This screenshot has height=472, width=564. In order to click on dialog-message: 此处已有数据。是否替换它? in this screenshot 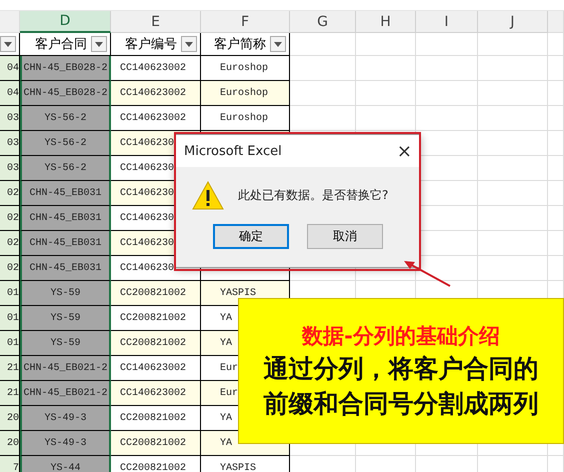, I will do `click(313, 195)`.